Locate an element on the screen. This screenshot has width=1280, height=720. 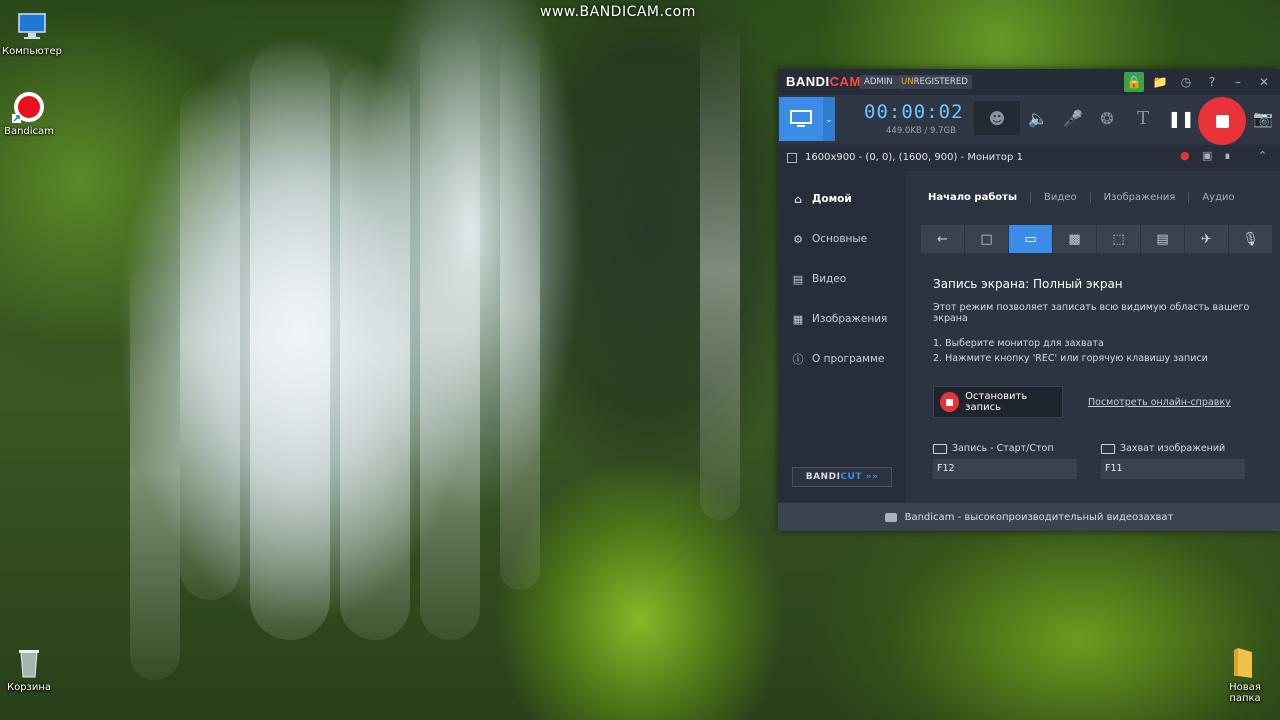
cursor-effect-toggle: ❂ is located at coordinates (1107, 118).